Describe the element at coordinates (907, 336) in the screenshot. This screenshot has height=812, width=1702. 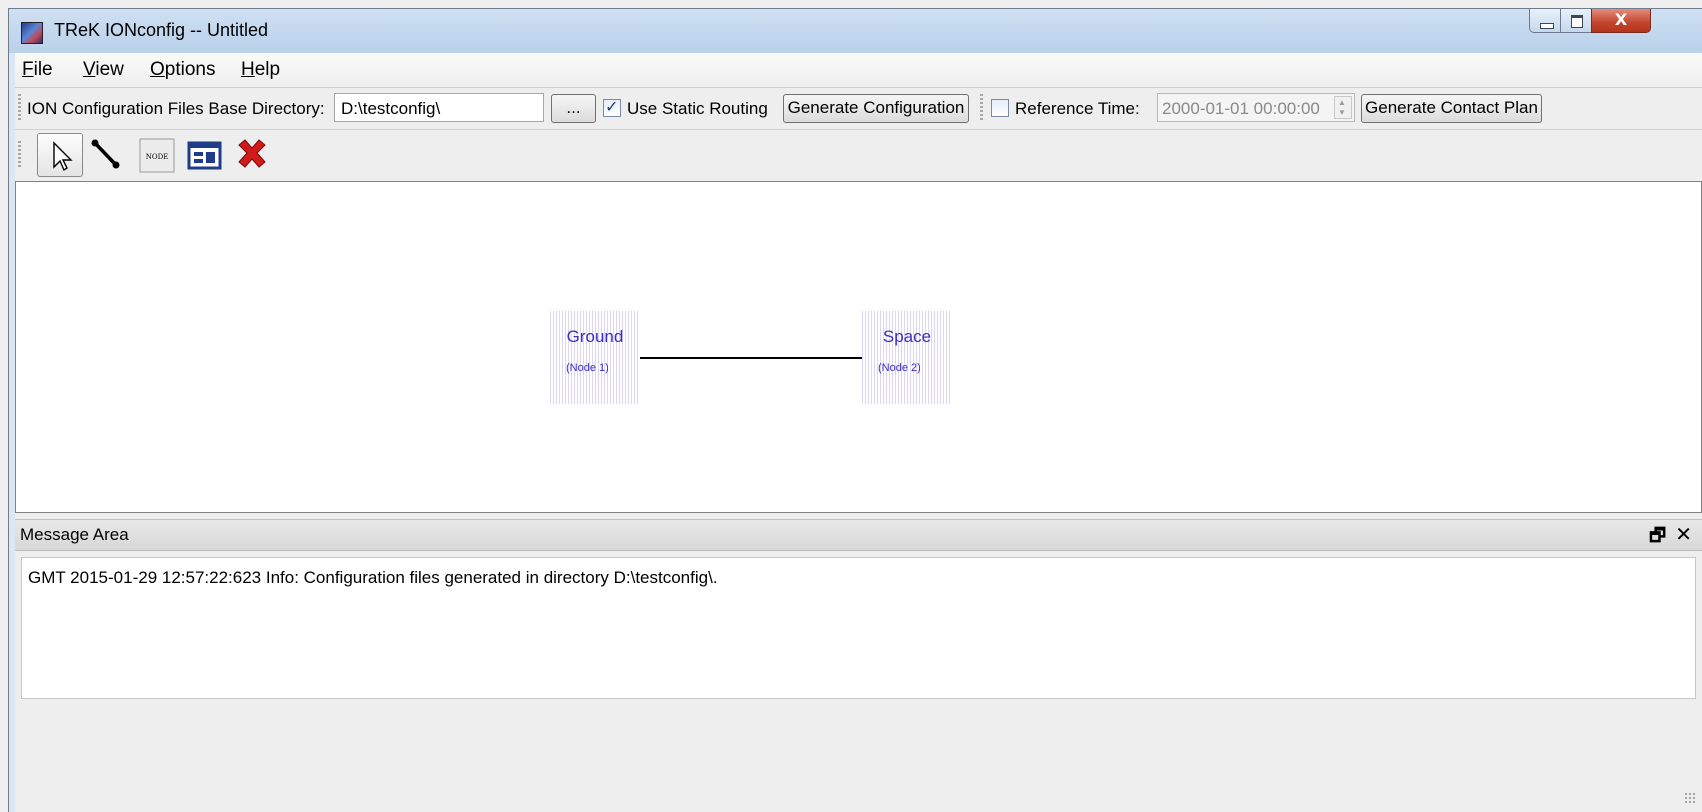
I see `node-name: Space` at that location.